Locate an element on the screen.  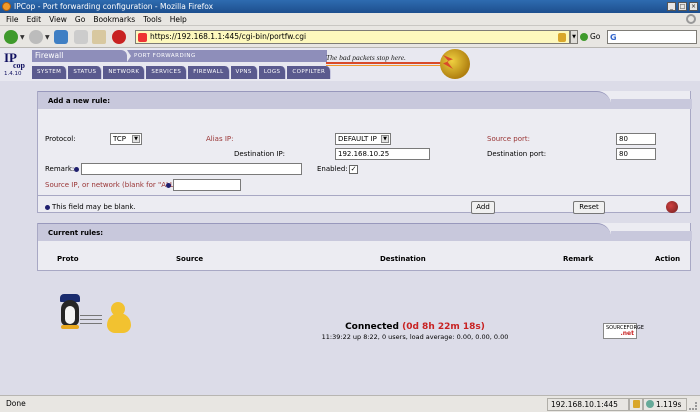
connected-time: (0d 8h 22m 18s) is located at coordinates (443, 327).